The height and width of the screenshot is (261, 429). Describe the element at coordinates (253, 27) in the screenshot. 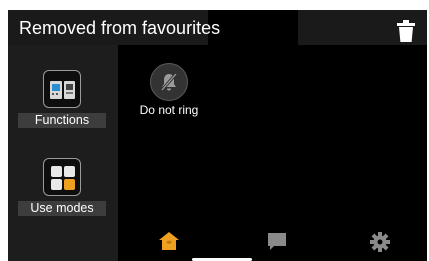

I see `header-shade` at that location.